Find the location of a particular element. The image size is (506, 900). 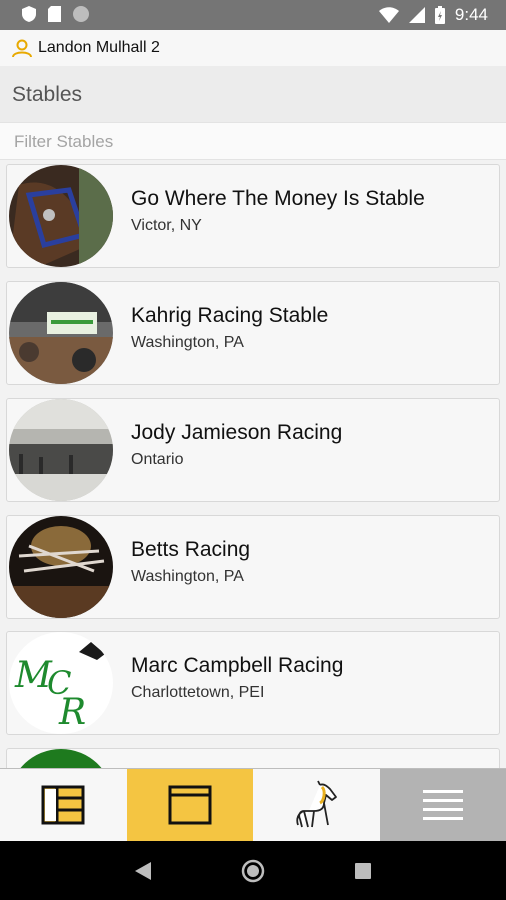

home-icon is located at coordinates (253, 871).